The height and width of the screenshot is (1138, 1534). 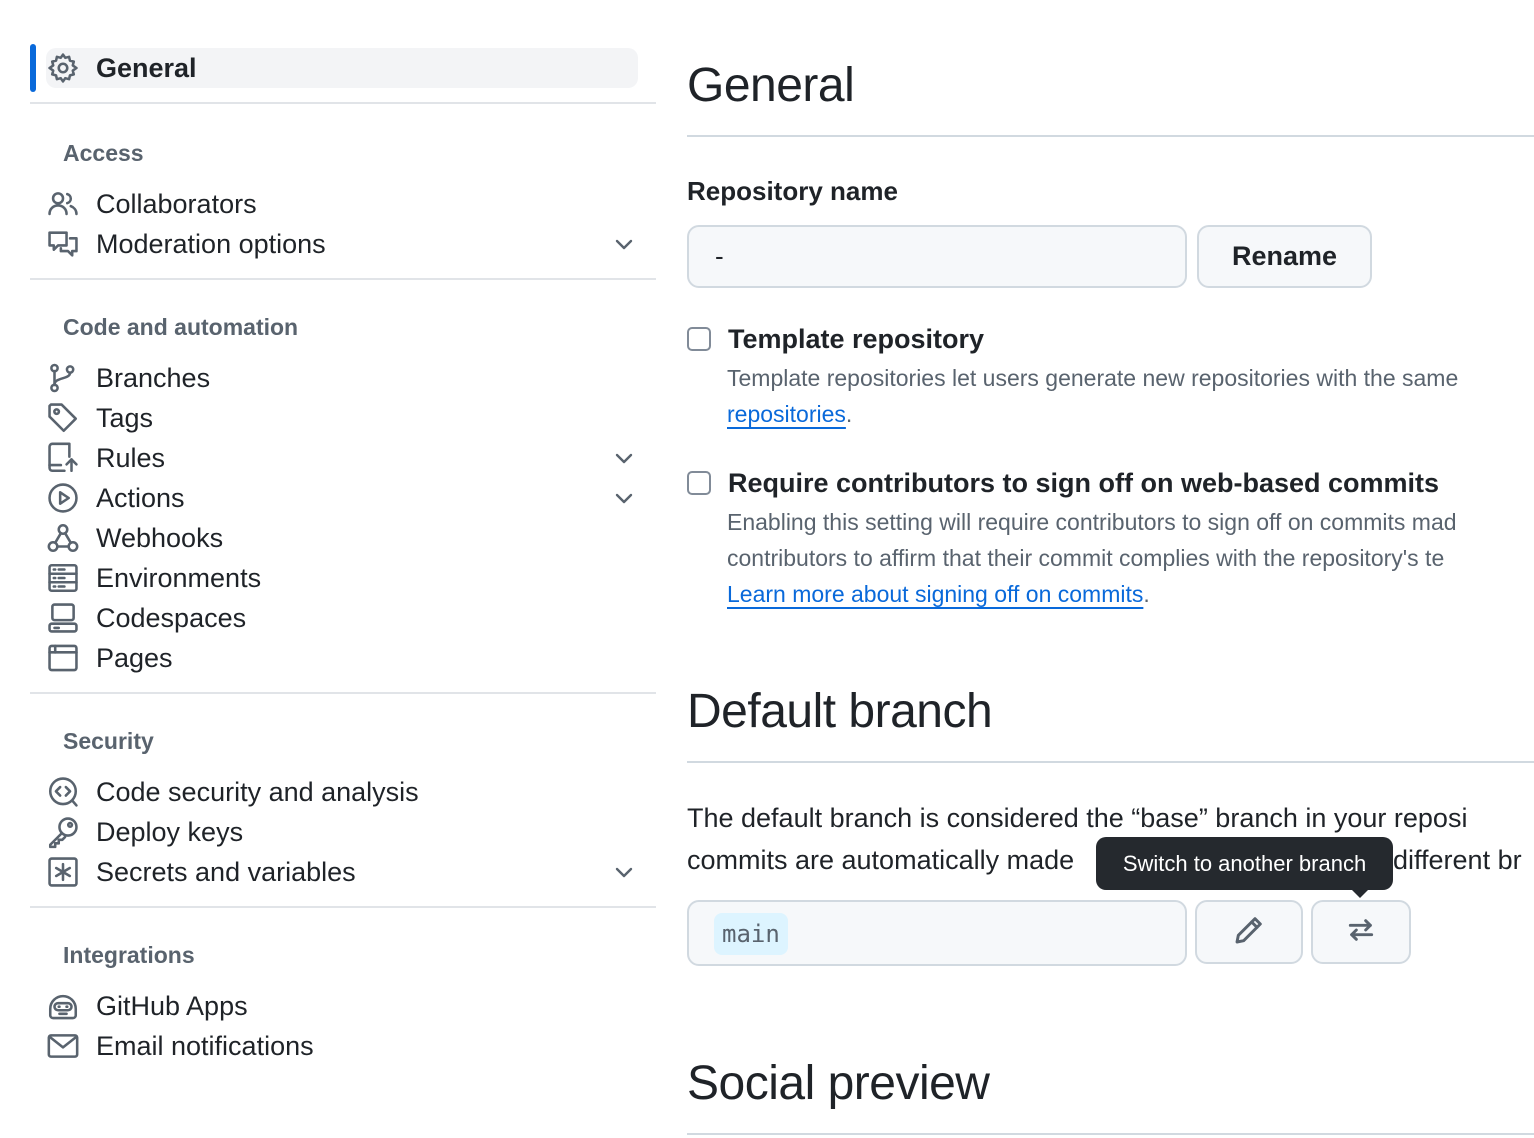 What do you see at coordinates (63, 204) in the screenshot?
I see `people-icon` at bounding box center [63, 204].